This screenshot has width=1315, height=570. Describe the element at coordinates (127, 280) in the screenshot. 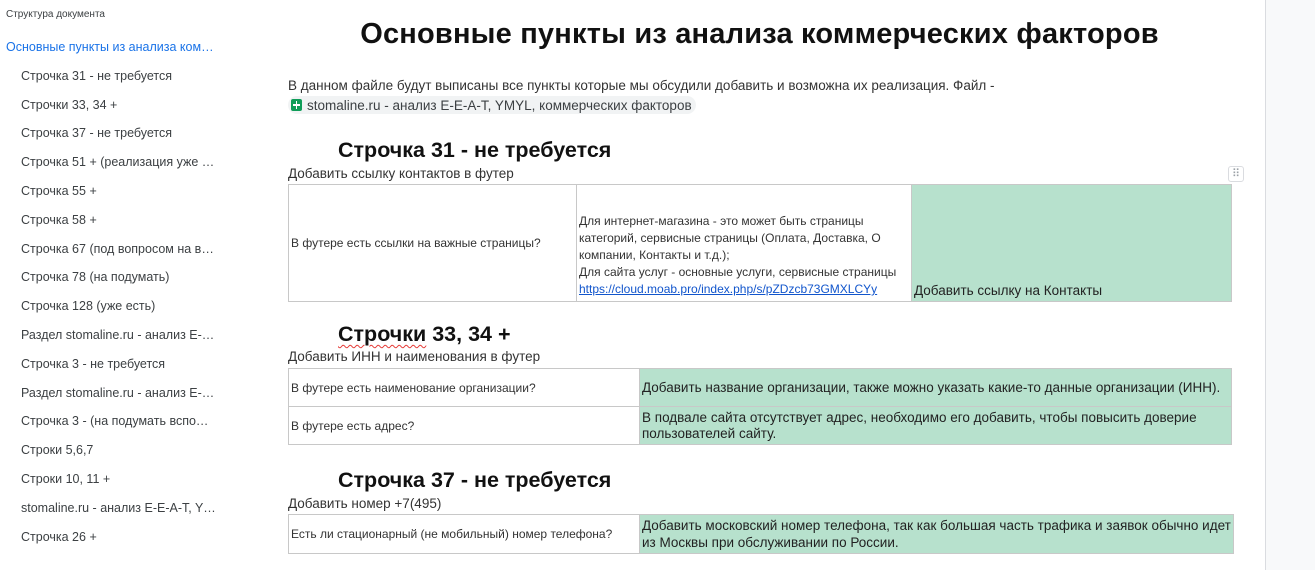

I see `outline-item: Строчка 78 (на подумать)` at that location.